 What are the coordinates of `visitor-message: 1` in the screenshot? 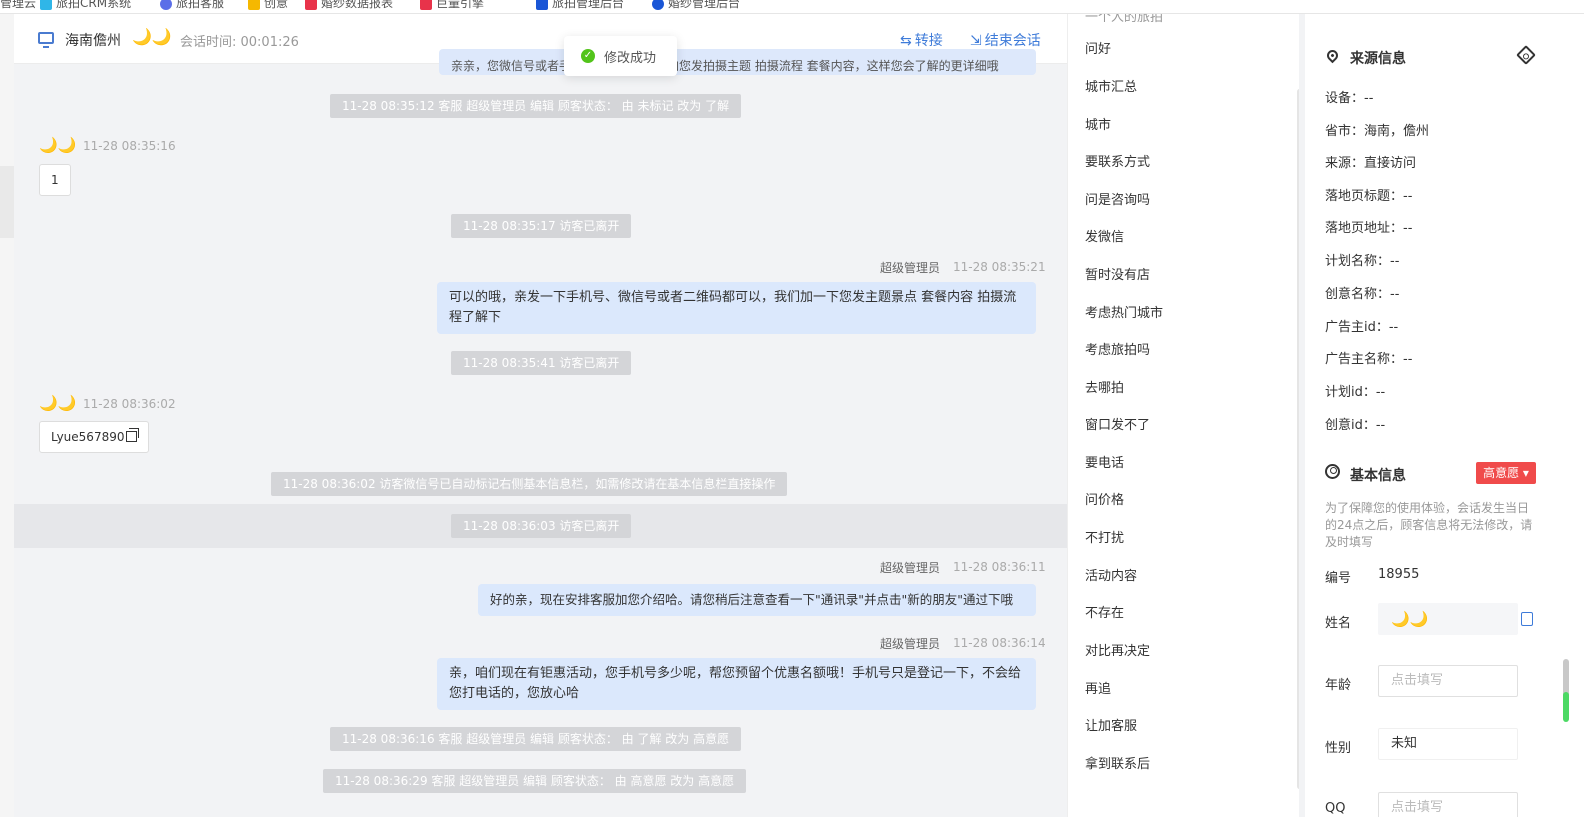 It's located at (55, 180).